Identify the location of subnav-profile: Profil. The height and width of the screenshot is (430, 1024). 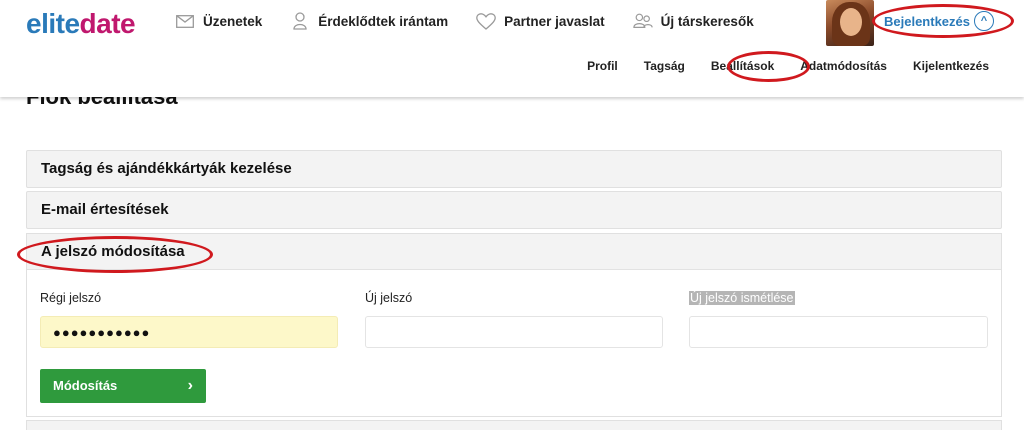
(602, 66).